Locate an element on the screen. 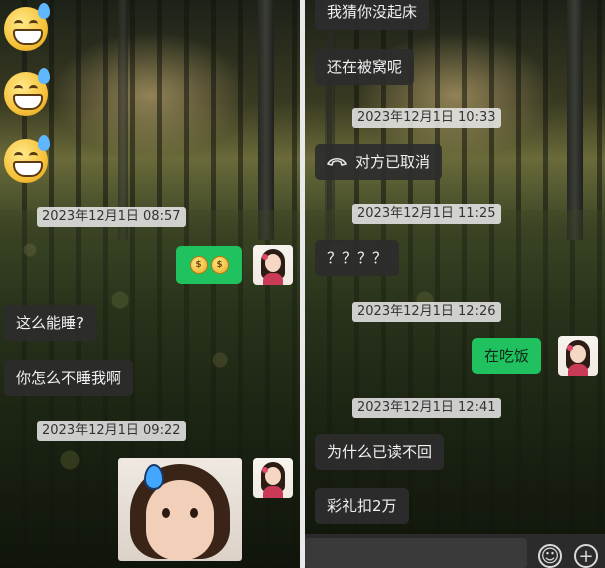 The image size is (605, 568). received-message: 彩礼扣2万 is located at coordinates (362, 506).